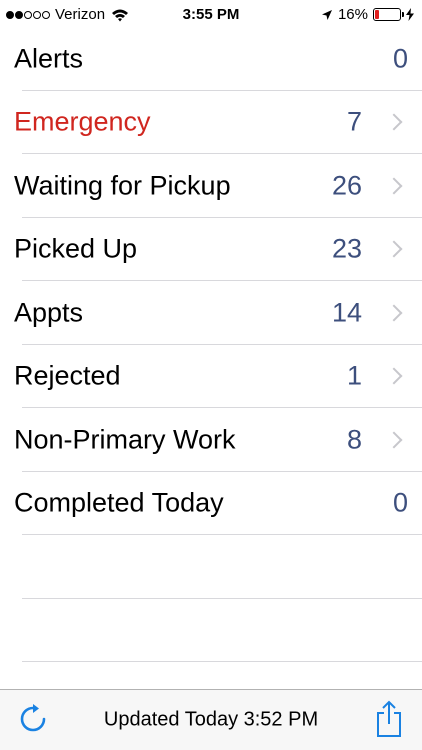  I want to click on list-item-rejected: Rejected 1, so click(211, 377).